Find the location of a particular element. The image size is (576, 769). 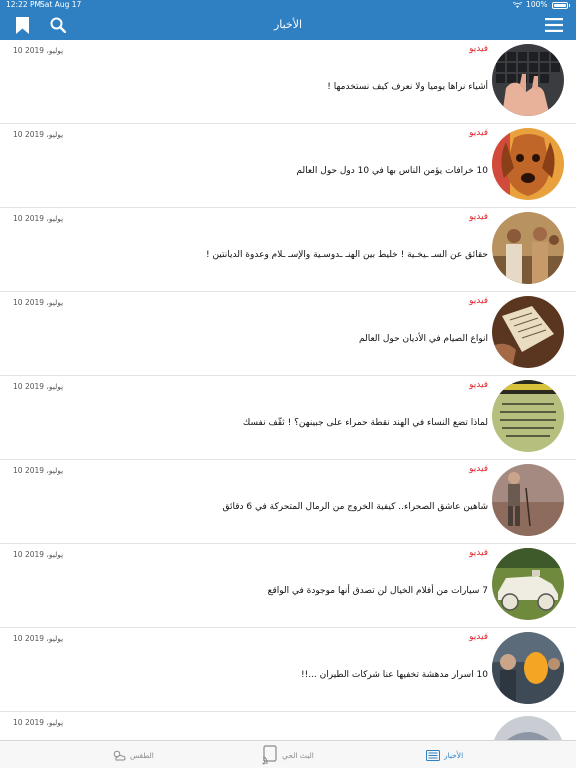

page-title: الأخبار is located at coordinates (288, 24).